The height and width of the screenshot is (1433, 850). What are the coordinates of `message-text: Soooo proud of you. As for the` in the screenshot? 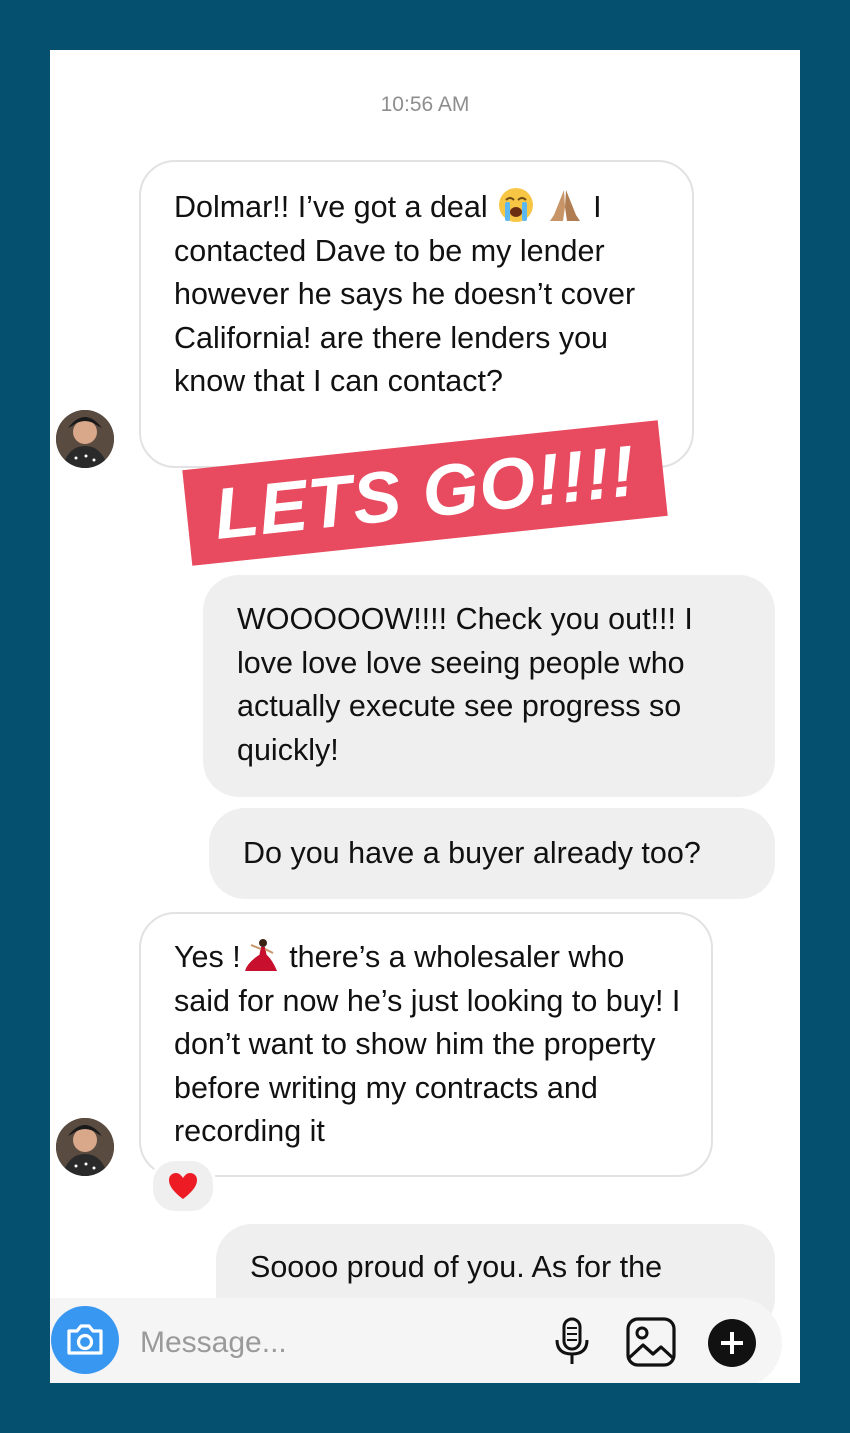 It's located at (456, 1267).